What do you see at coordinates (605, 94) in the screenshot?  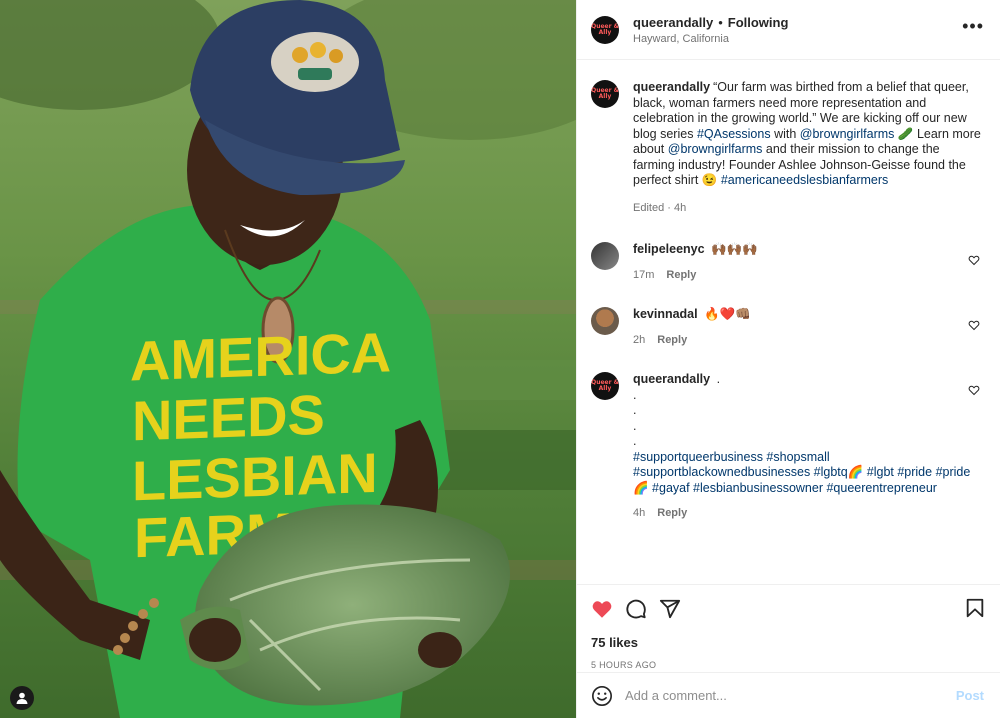 I see `caption-avatar: Queer & Ally` at bounding box center [605, 94].